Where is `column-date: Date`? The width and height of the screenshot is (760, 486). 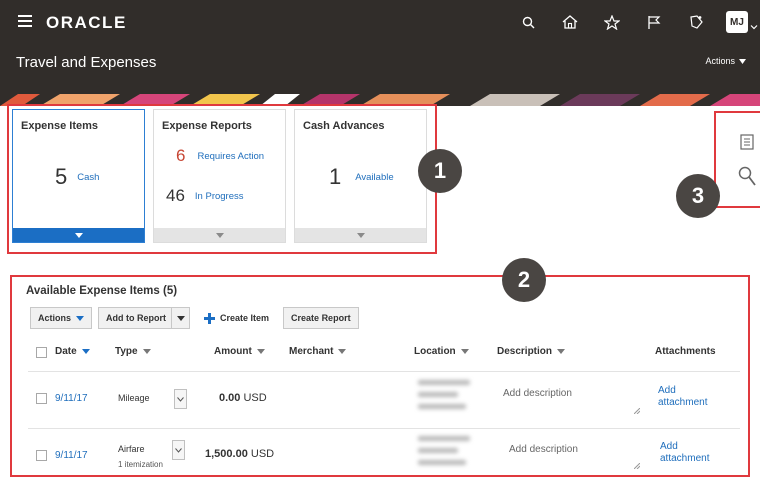 column-date: Date is located at coordinates (72, 351).